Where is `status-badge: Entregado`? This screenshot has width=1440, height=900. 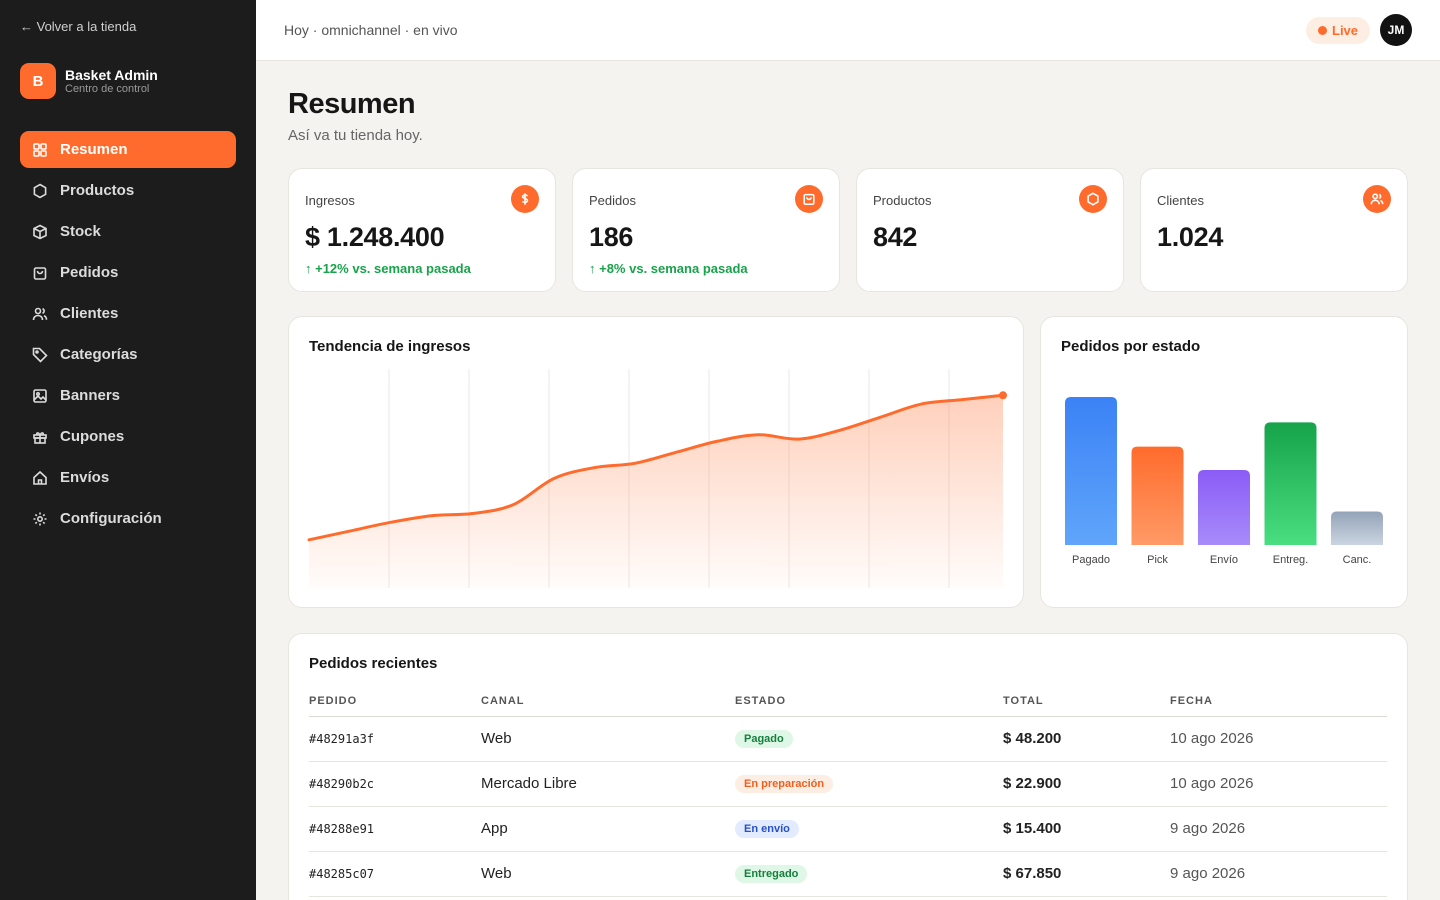 status-badge: Entregado is located at coordinates (771, 874).